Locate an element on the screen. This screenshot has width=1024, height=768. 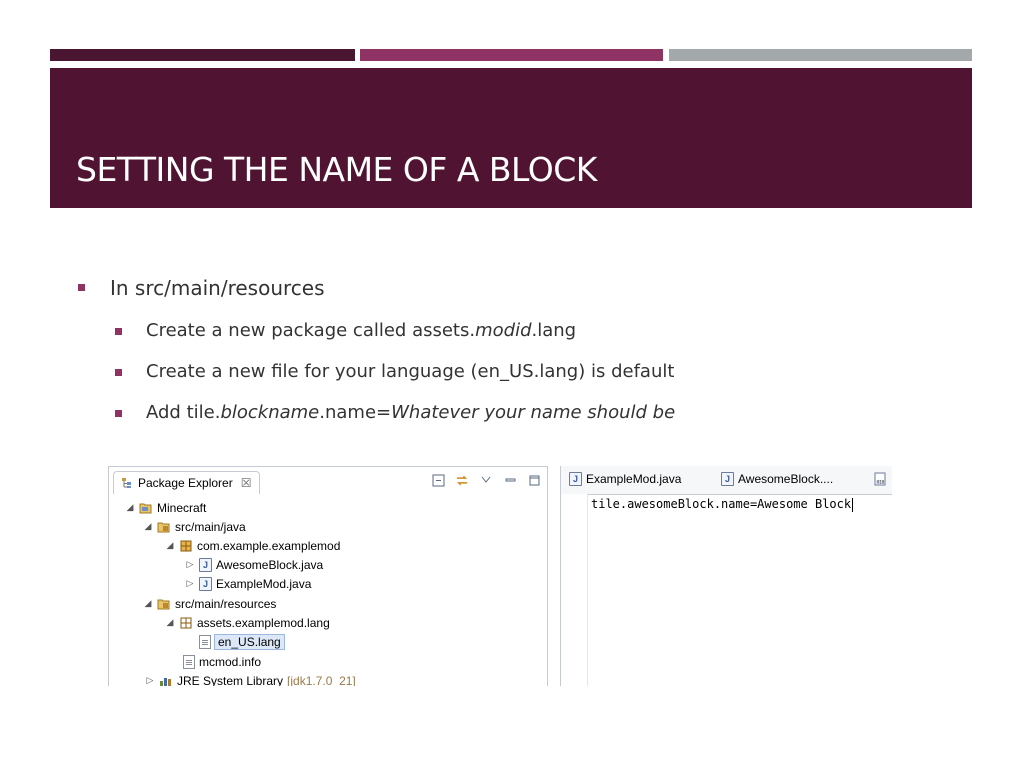
properties-file-icon: 010 is located at coordinates (880, 479).